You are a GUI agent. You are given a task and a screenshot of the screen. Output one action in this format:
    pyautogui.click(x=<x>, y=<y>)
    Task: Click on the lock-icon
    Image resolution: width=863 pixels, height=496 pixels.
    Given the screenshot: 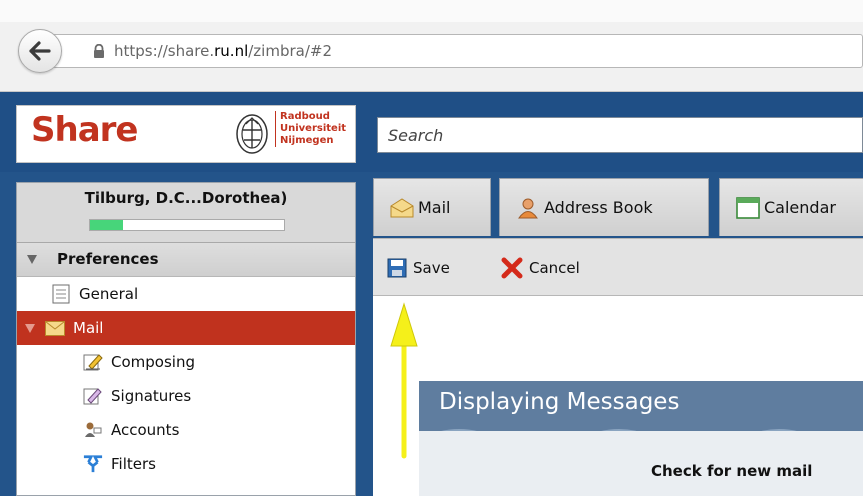 What is the action you would take?
    pyautogui.click(x=99, y=51)
    